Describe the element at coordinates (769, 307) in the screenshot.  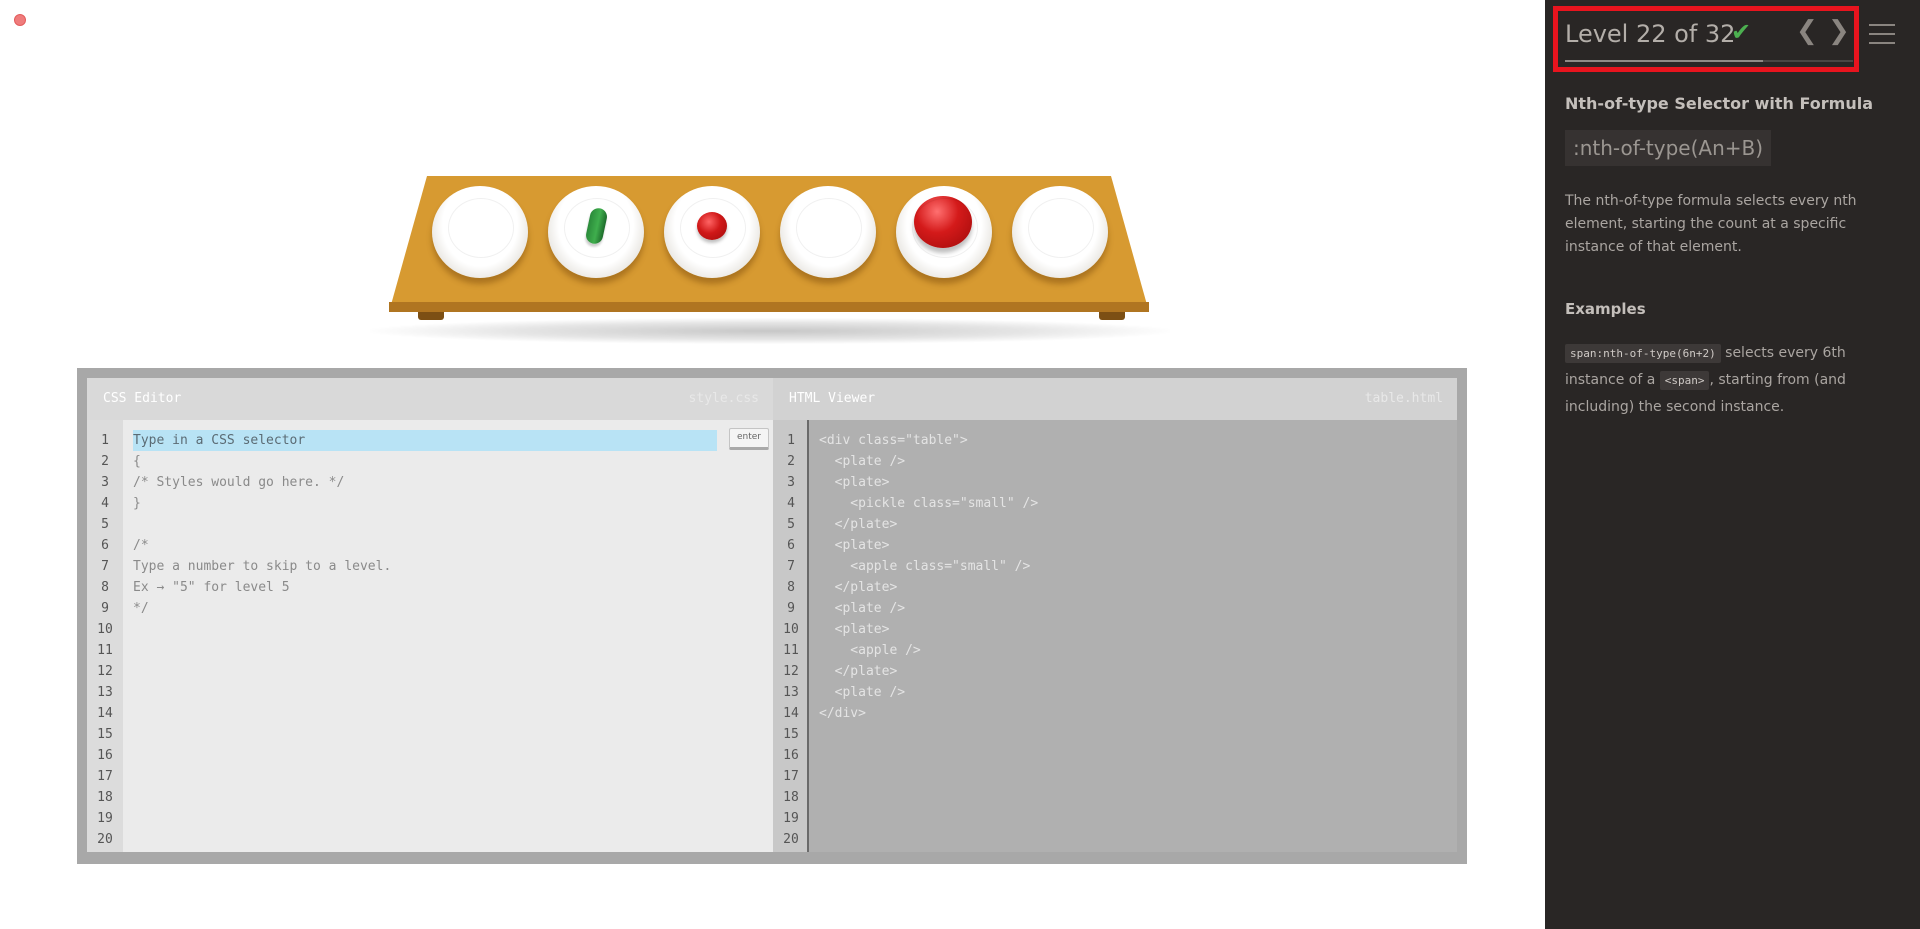
I see `table-edge` at that location.